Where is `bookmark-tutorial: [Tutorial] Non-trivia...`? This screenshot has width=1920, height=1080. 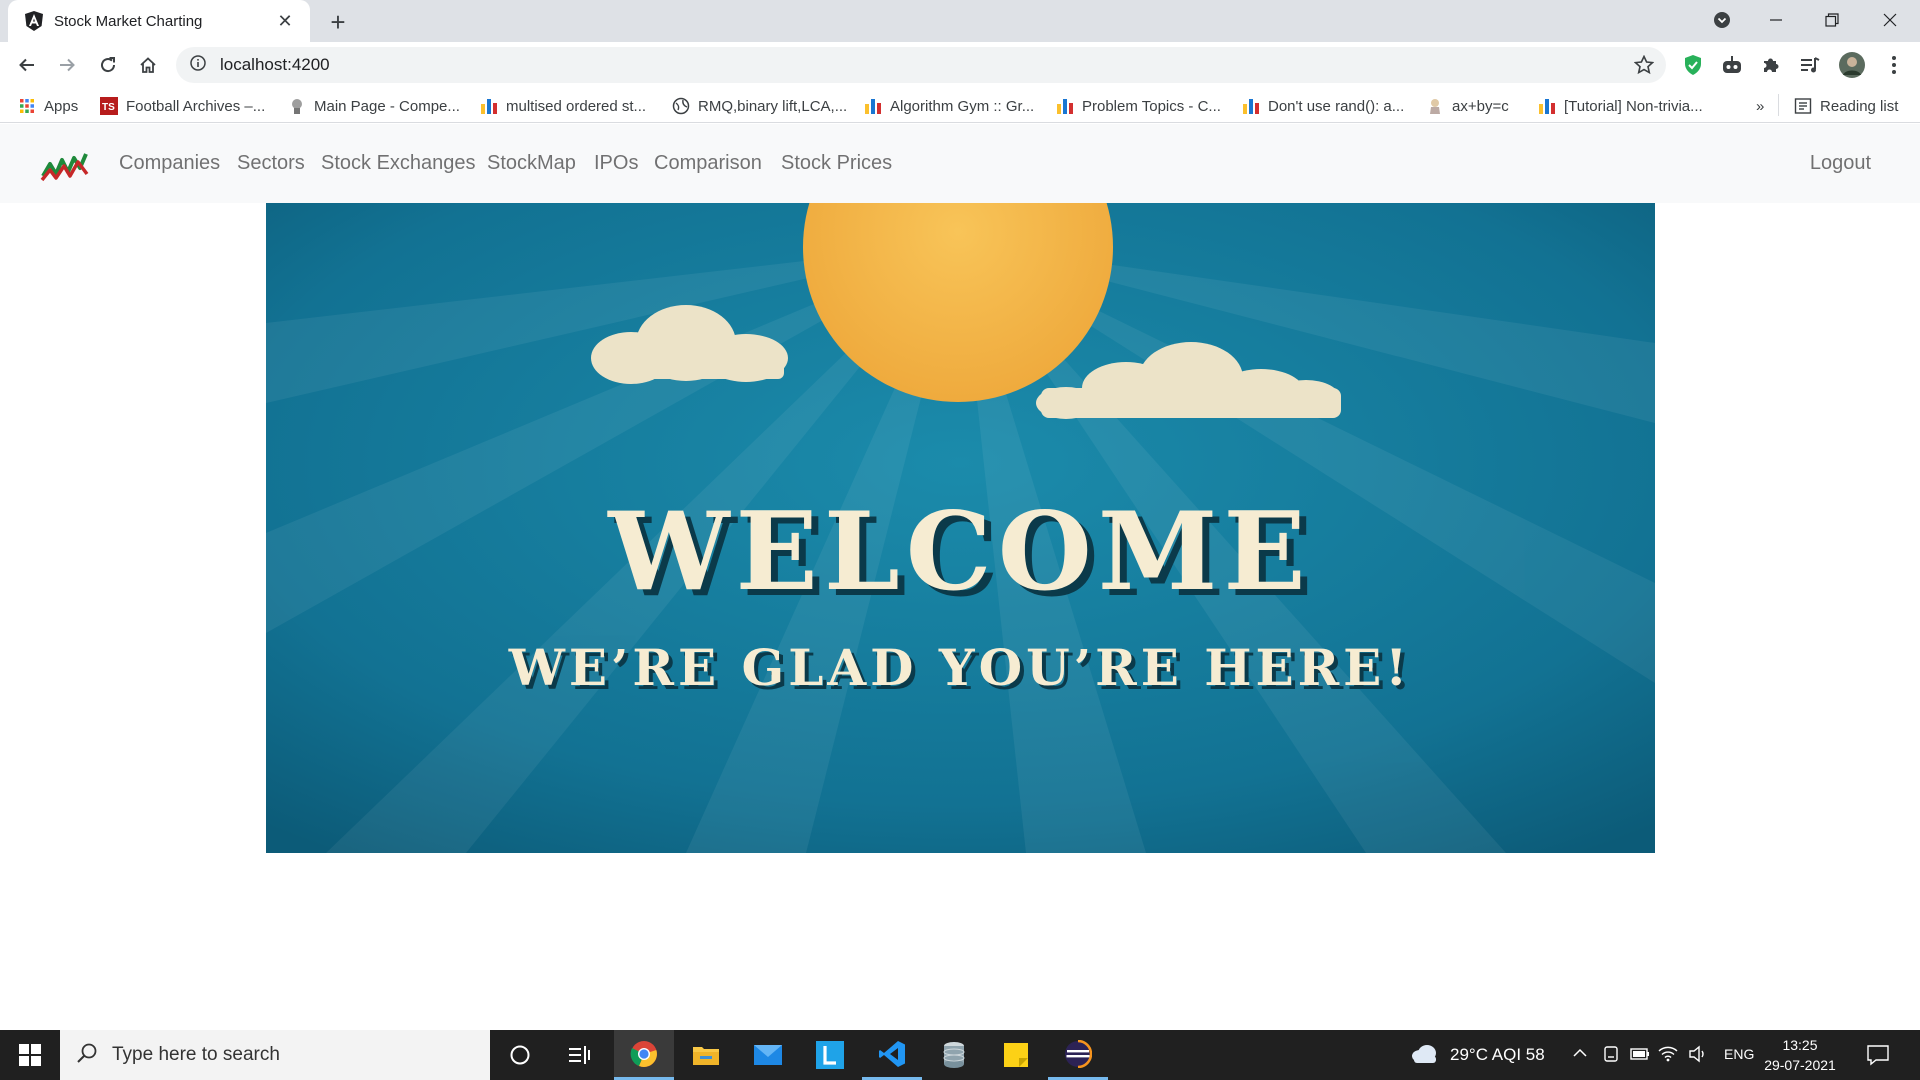 bookmark-tutorial: [Tutorial] Non-trivia... is located at coordinates (1620, 106).